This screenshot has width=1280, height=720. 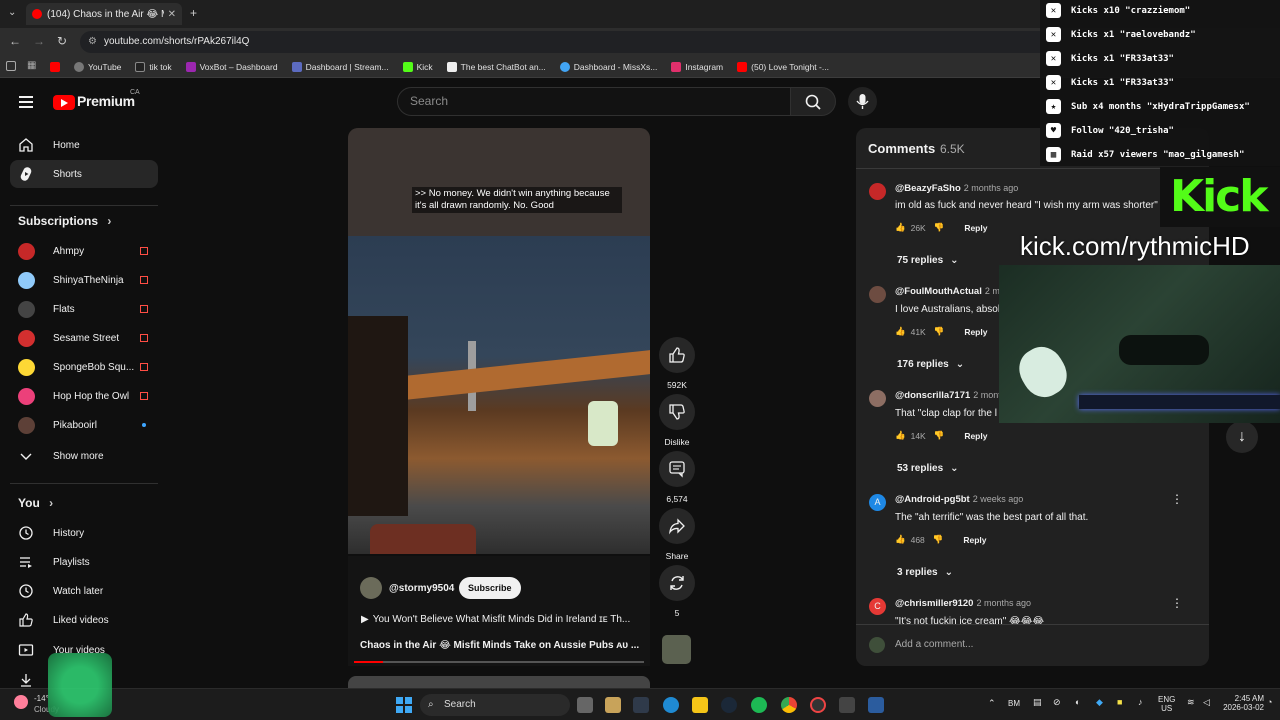 I want to click on dislike-button, so click(x=677, y=412).